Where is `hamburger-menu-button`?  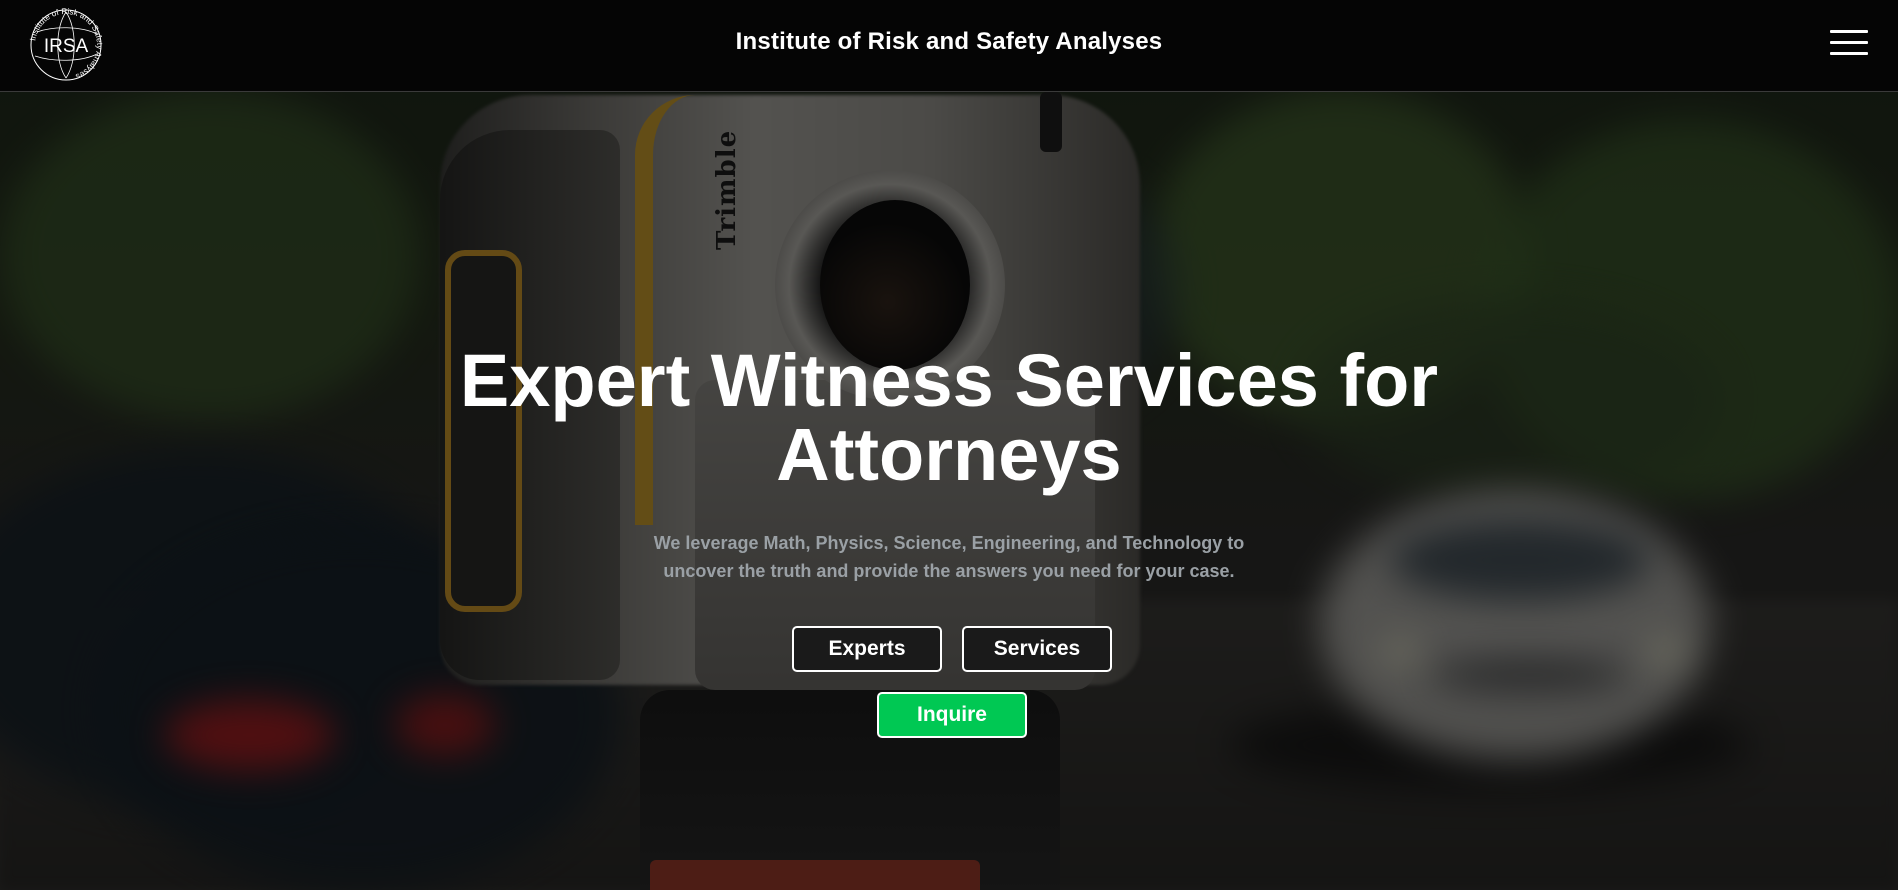
hamburger-menu-button is located at coordinates (1850, 43).